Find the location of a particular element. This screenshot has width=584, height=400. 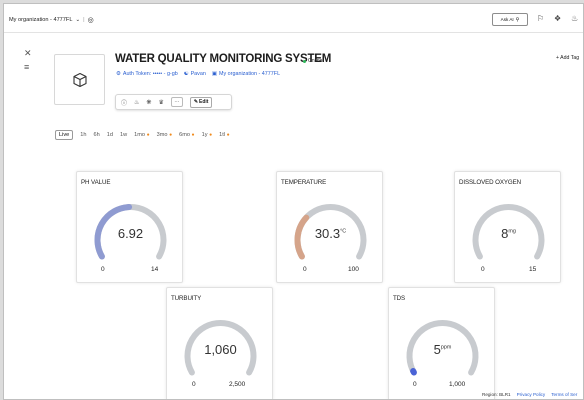

terms-link: Terms of Ser is located at coordinates (564, 394).